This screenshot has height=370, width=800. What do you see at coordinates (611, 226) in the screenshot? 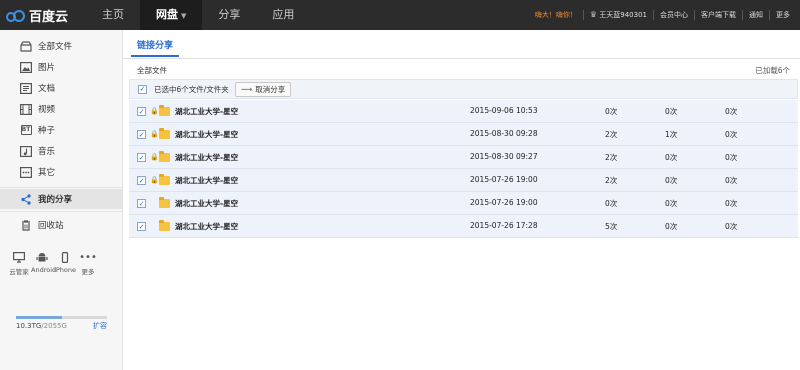
I see `stat-count: 5次` at bounding box center [611, 226].